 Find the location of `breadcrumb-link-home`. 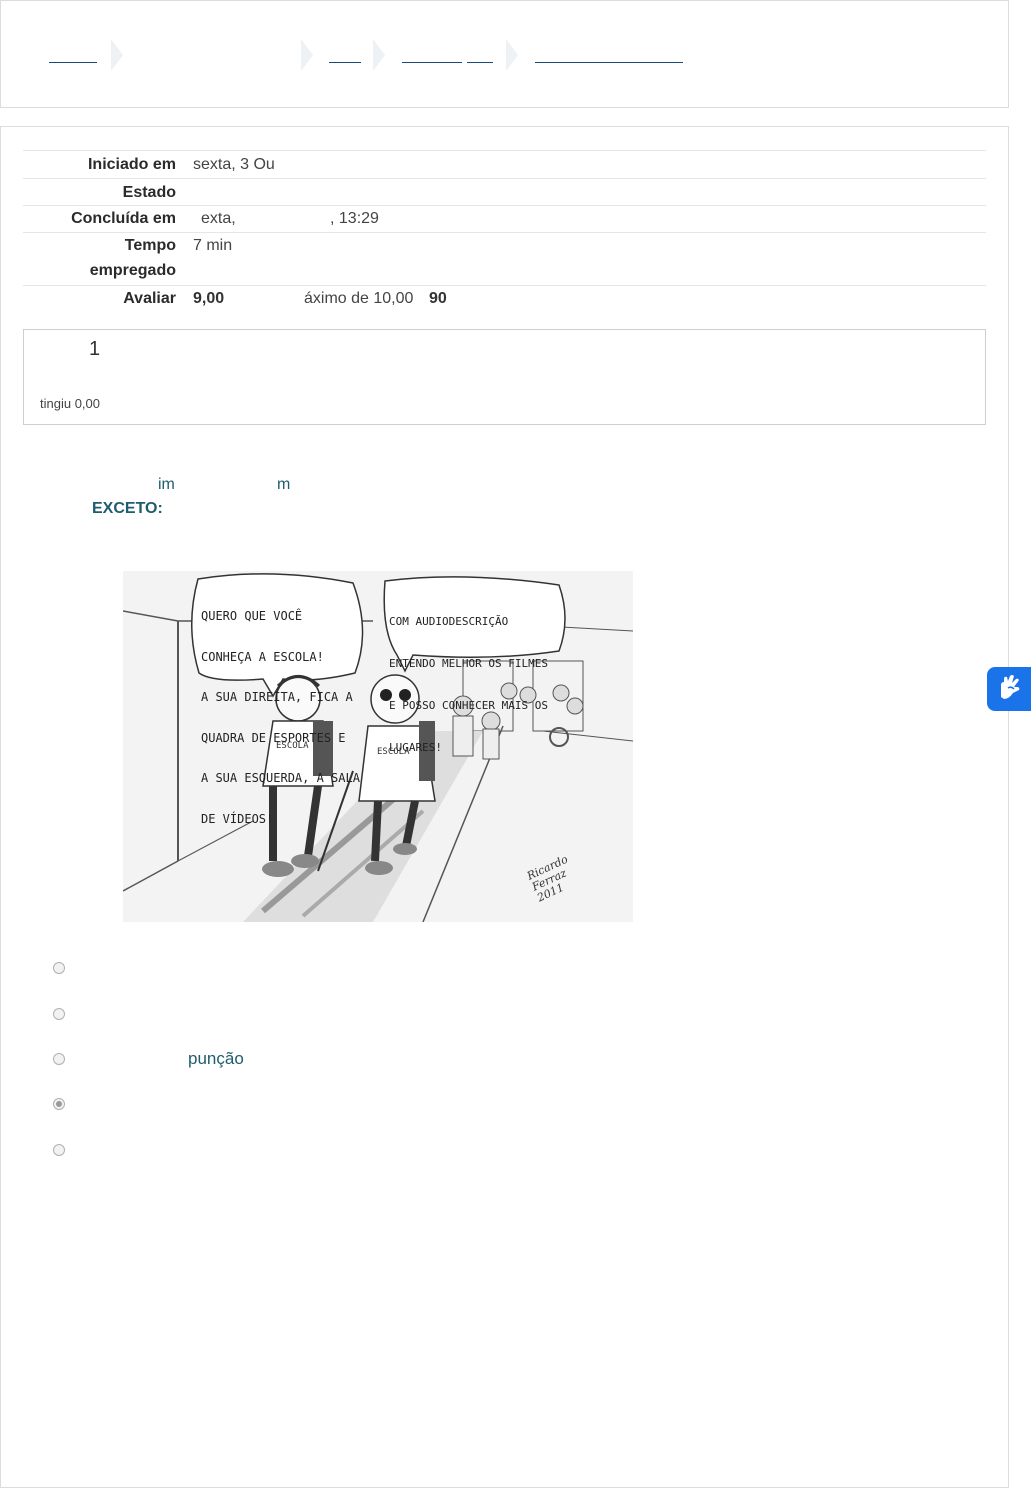

breadcrumb-link-home is located at coordinates (73, 54).